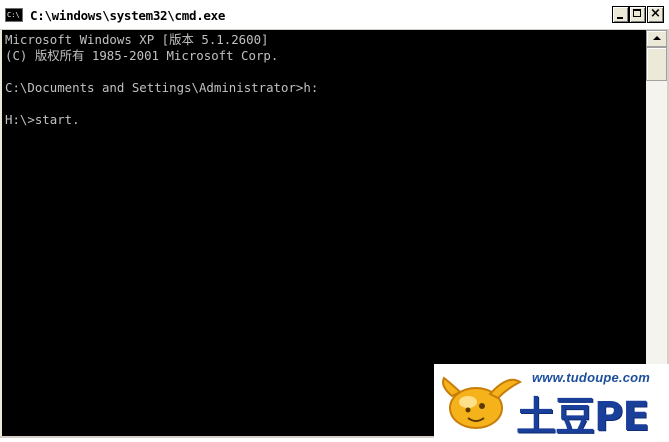 The height and width of the screenshot is (442, 669). I want to click on close-icon: ×, so click(655, 13).